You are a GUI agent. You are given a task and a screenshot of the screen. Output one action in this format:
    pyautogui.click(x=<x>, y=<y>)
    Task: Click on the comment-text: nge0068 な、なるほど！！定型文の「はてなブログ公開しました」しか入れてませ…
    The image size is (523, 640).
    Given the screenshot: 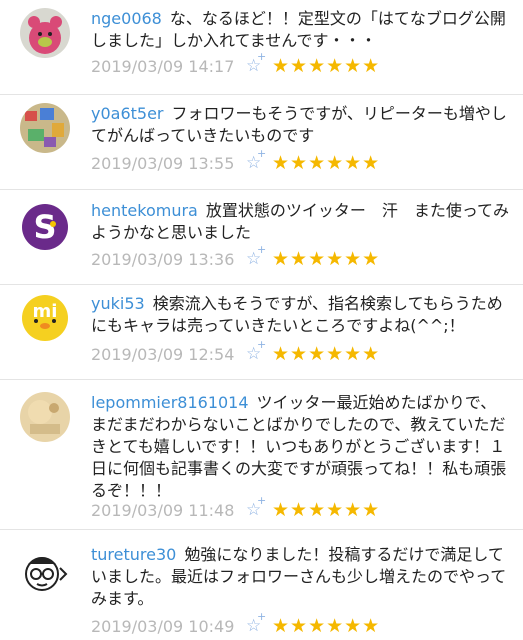 What is the action you would take?
    pyautogui.click(x=301, y=30)
    